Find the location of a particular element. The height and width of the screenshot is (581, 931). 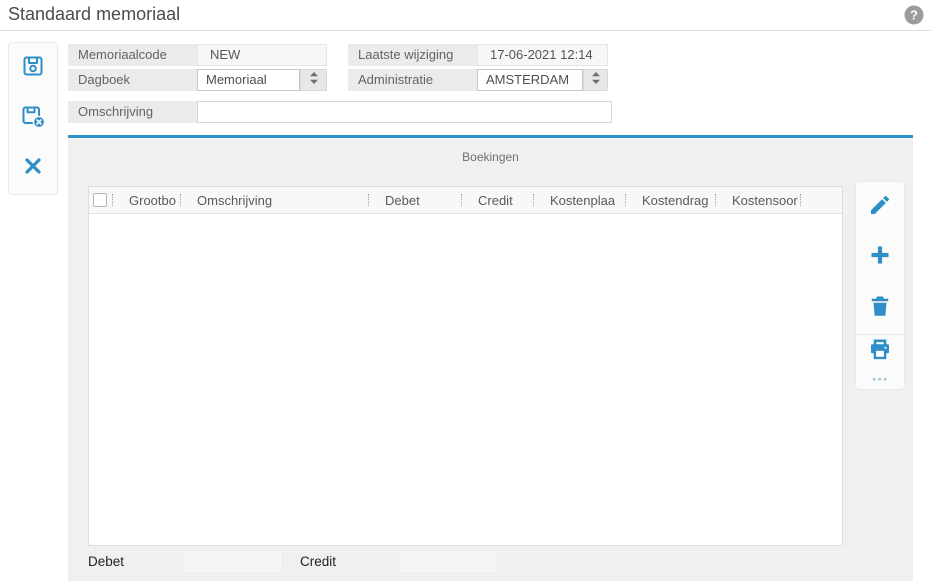

column-label: Debet is located at coordinates (402, 200).